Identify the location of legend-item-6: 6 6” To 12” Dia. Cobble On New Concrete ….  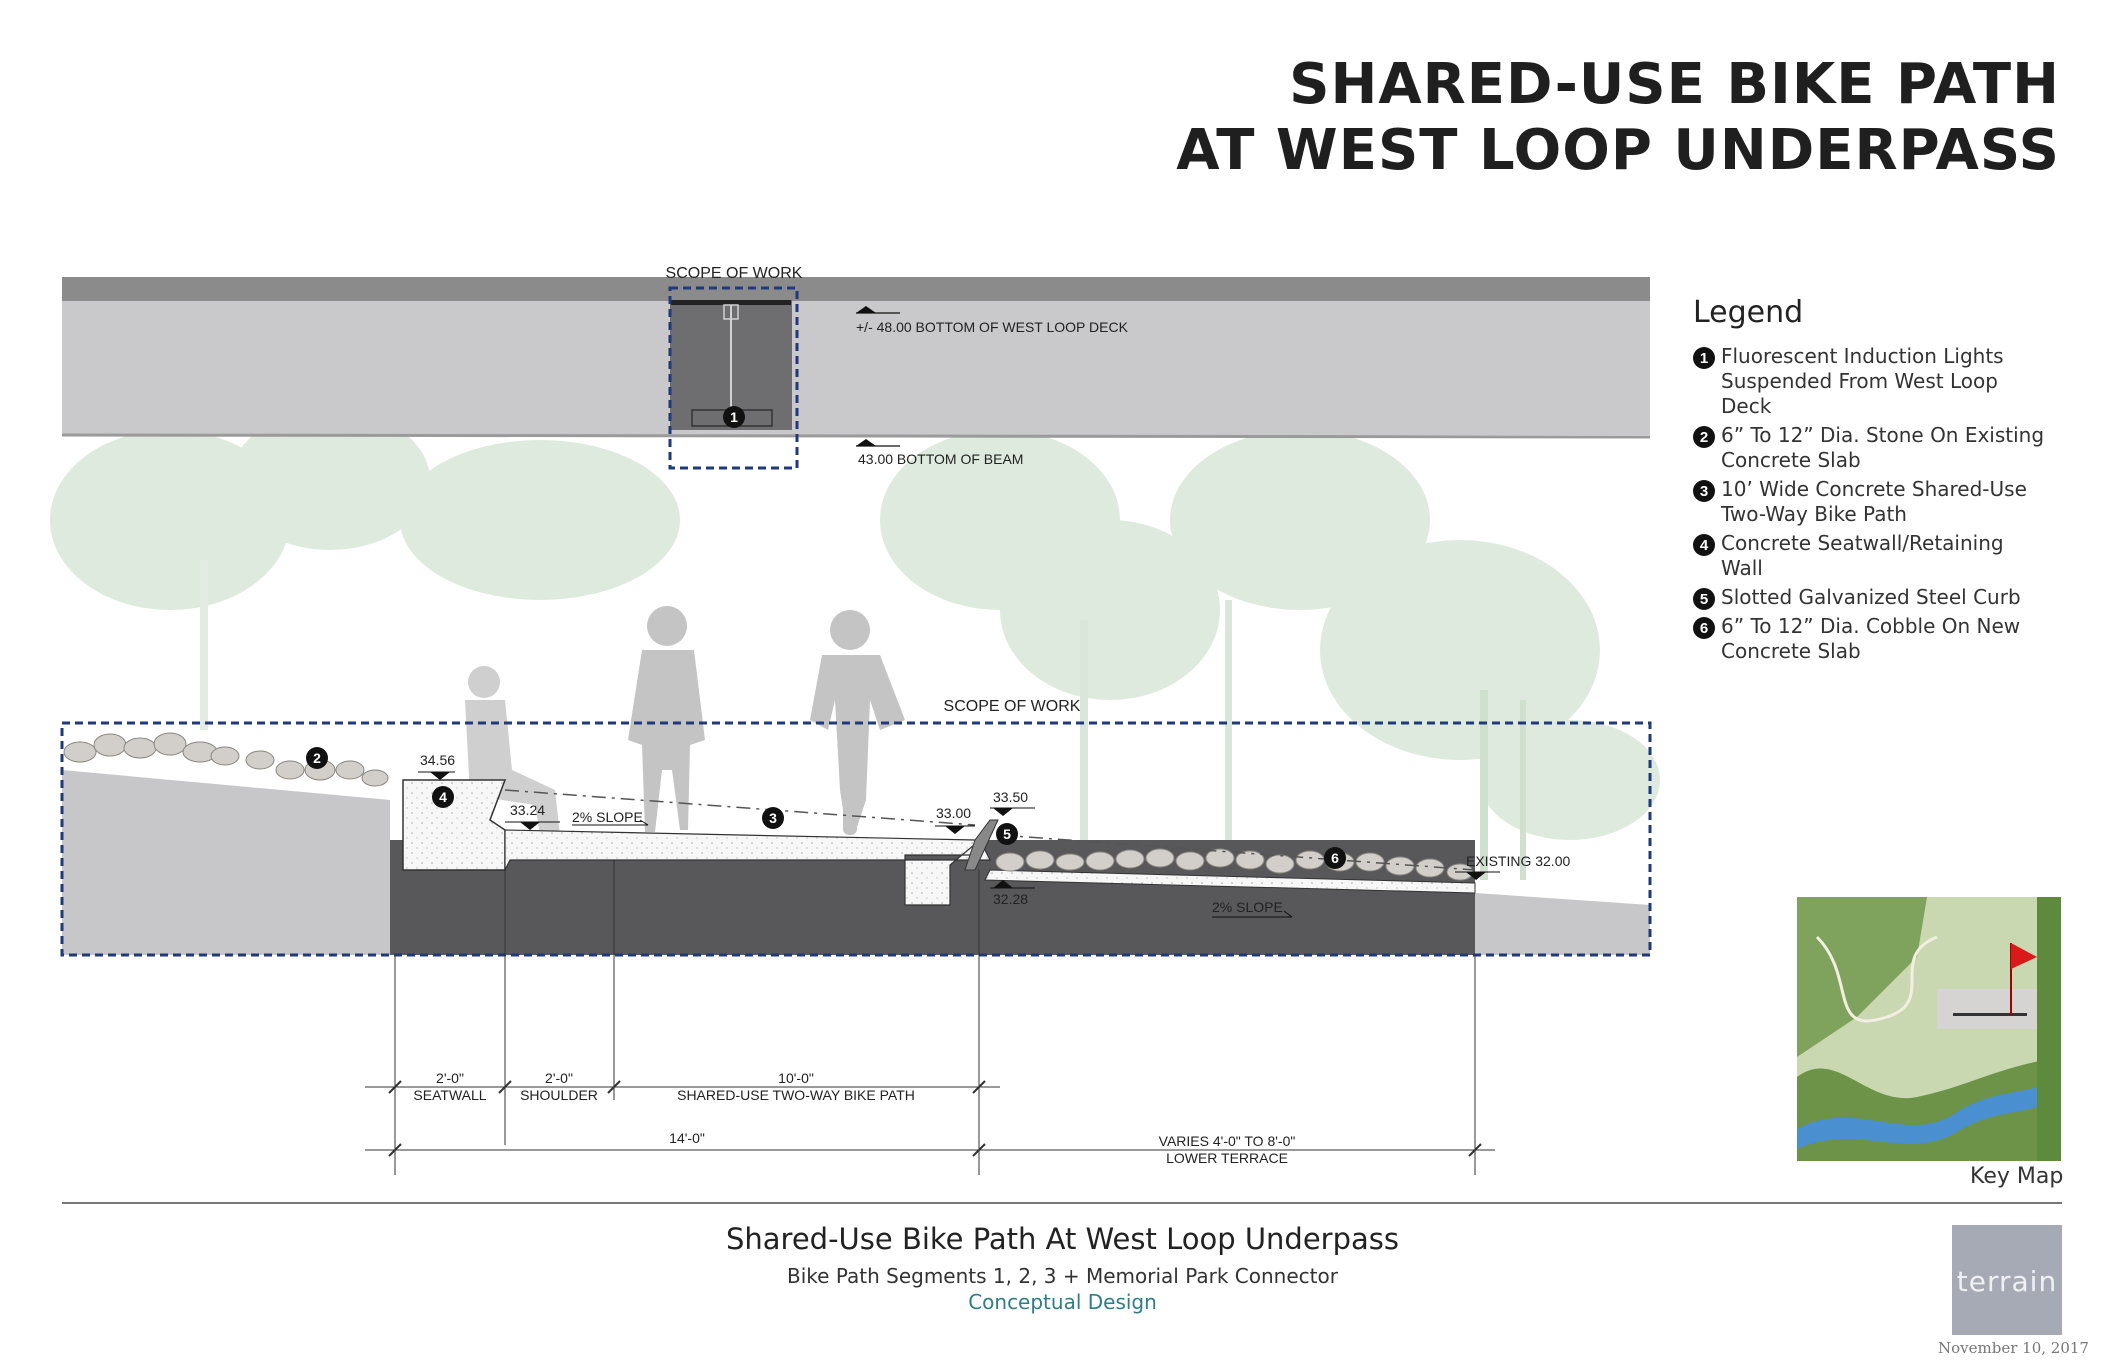
(1893, 639).